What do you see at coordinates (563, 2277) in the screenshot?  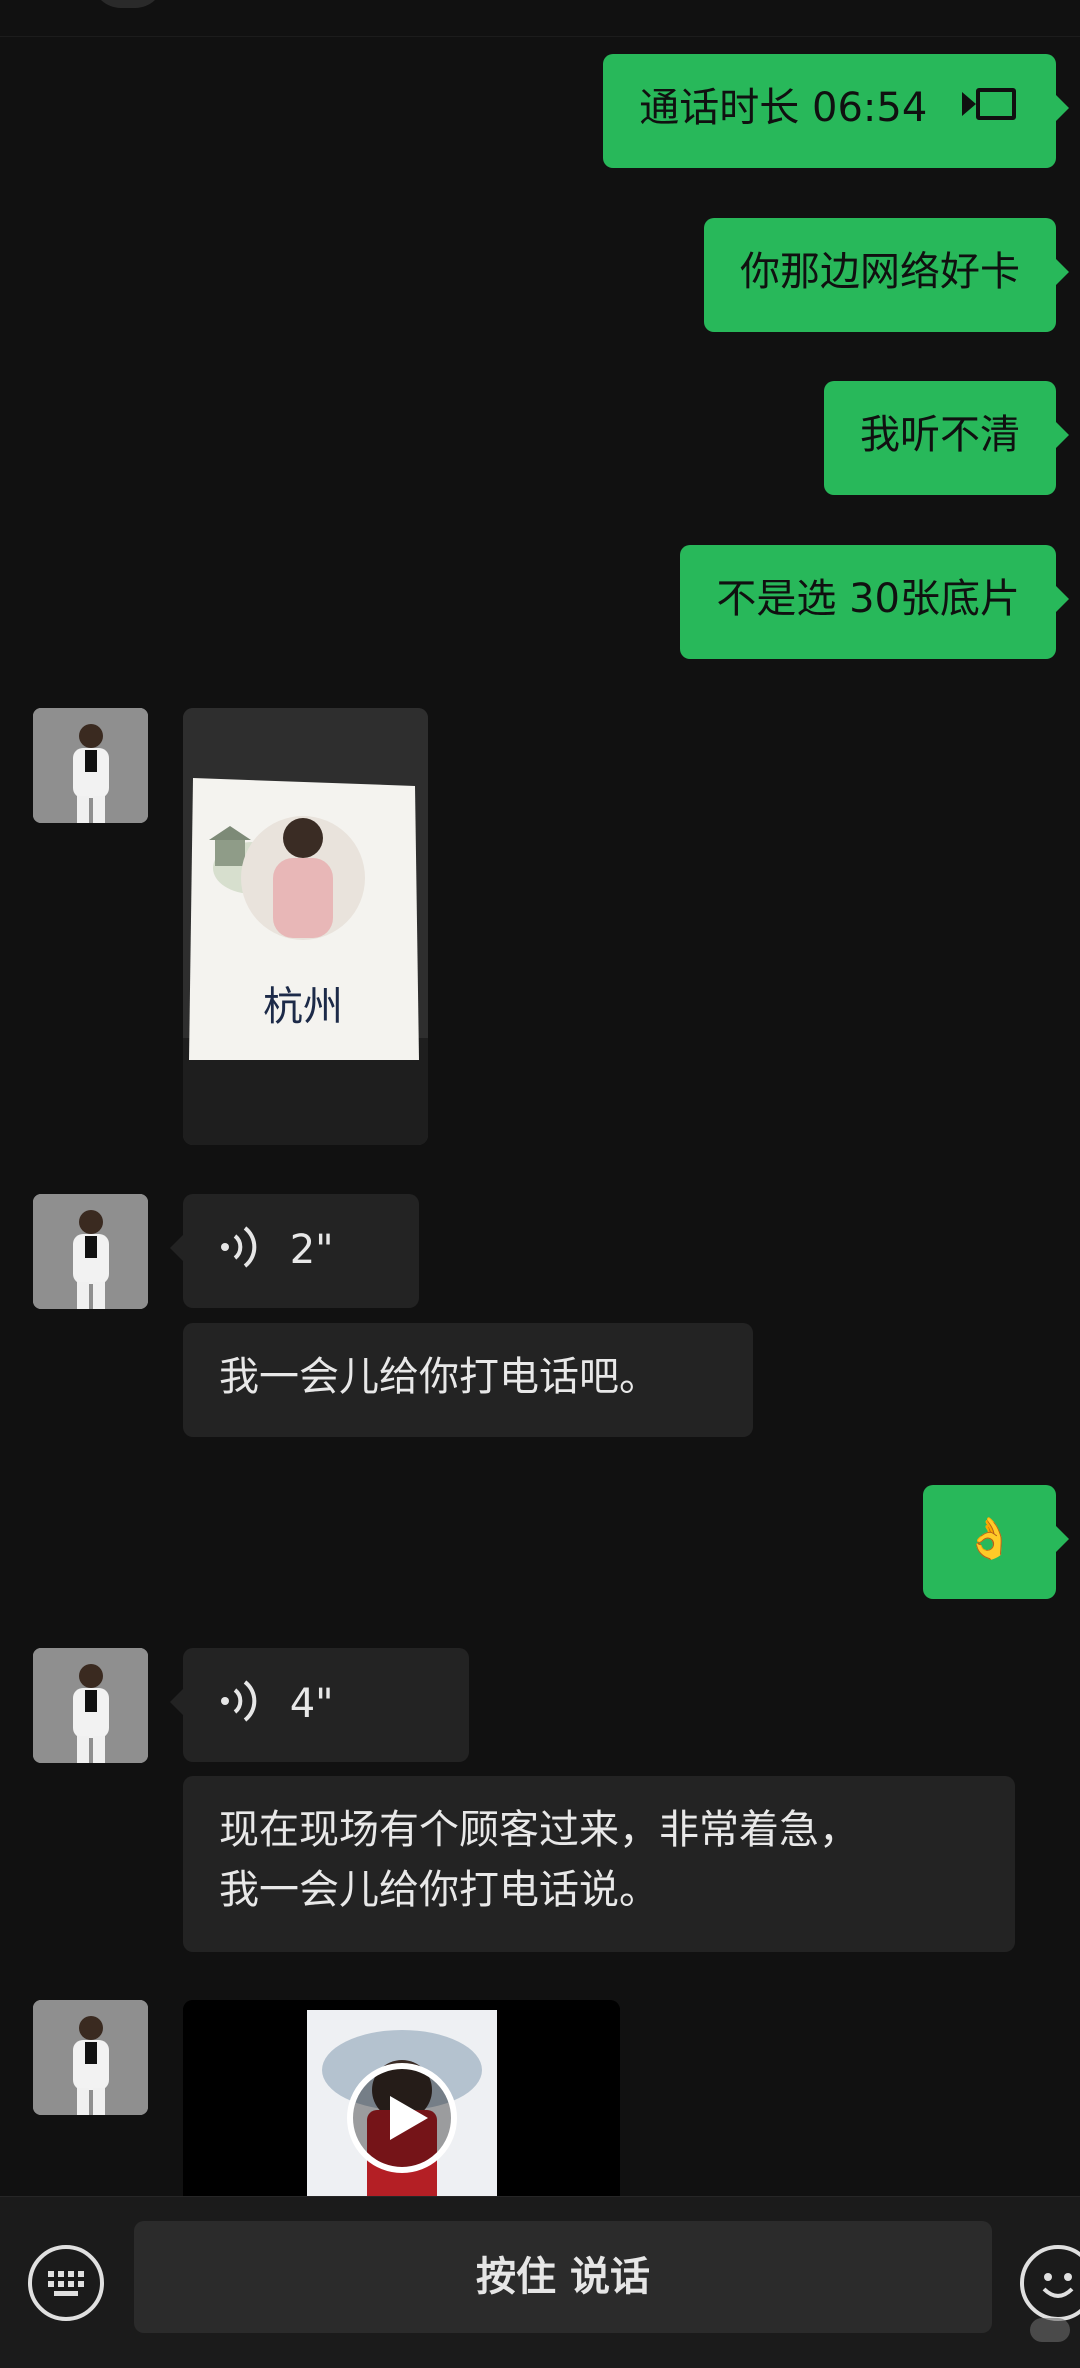 I see `hold-to-talk-button: 按住 说话` at bounding box center [563, 2277].